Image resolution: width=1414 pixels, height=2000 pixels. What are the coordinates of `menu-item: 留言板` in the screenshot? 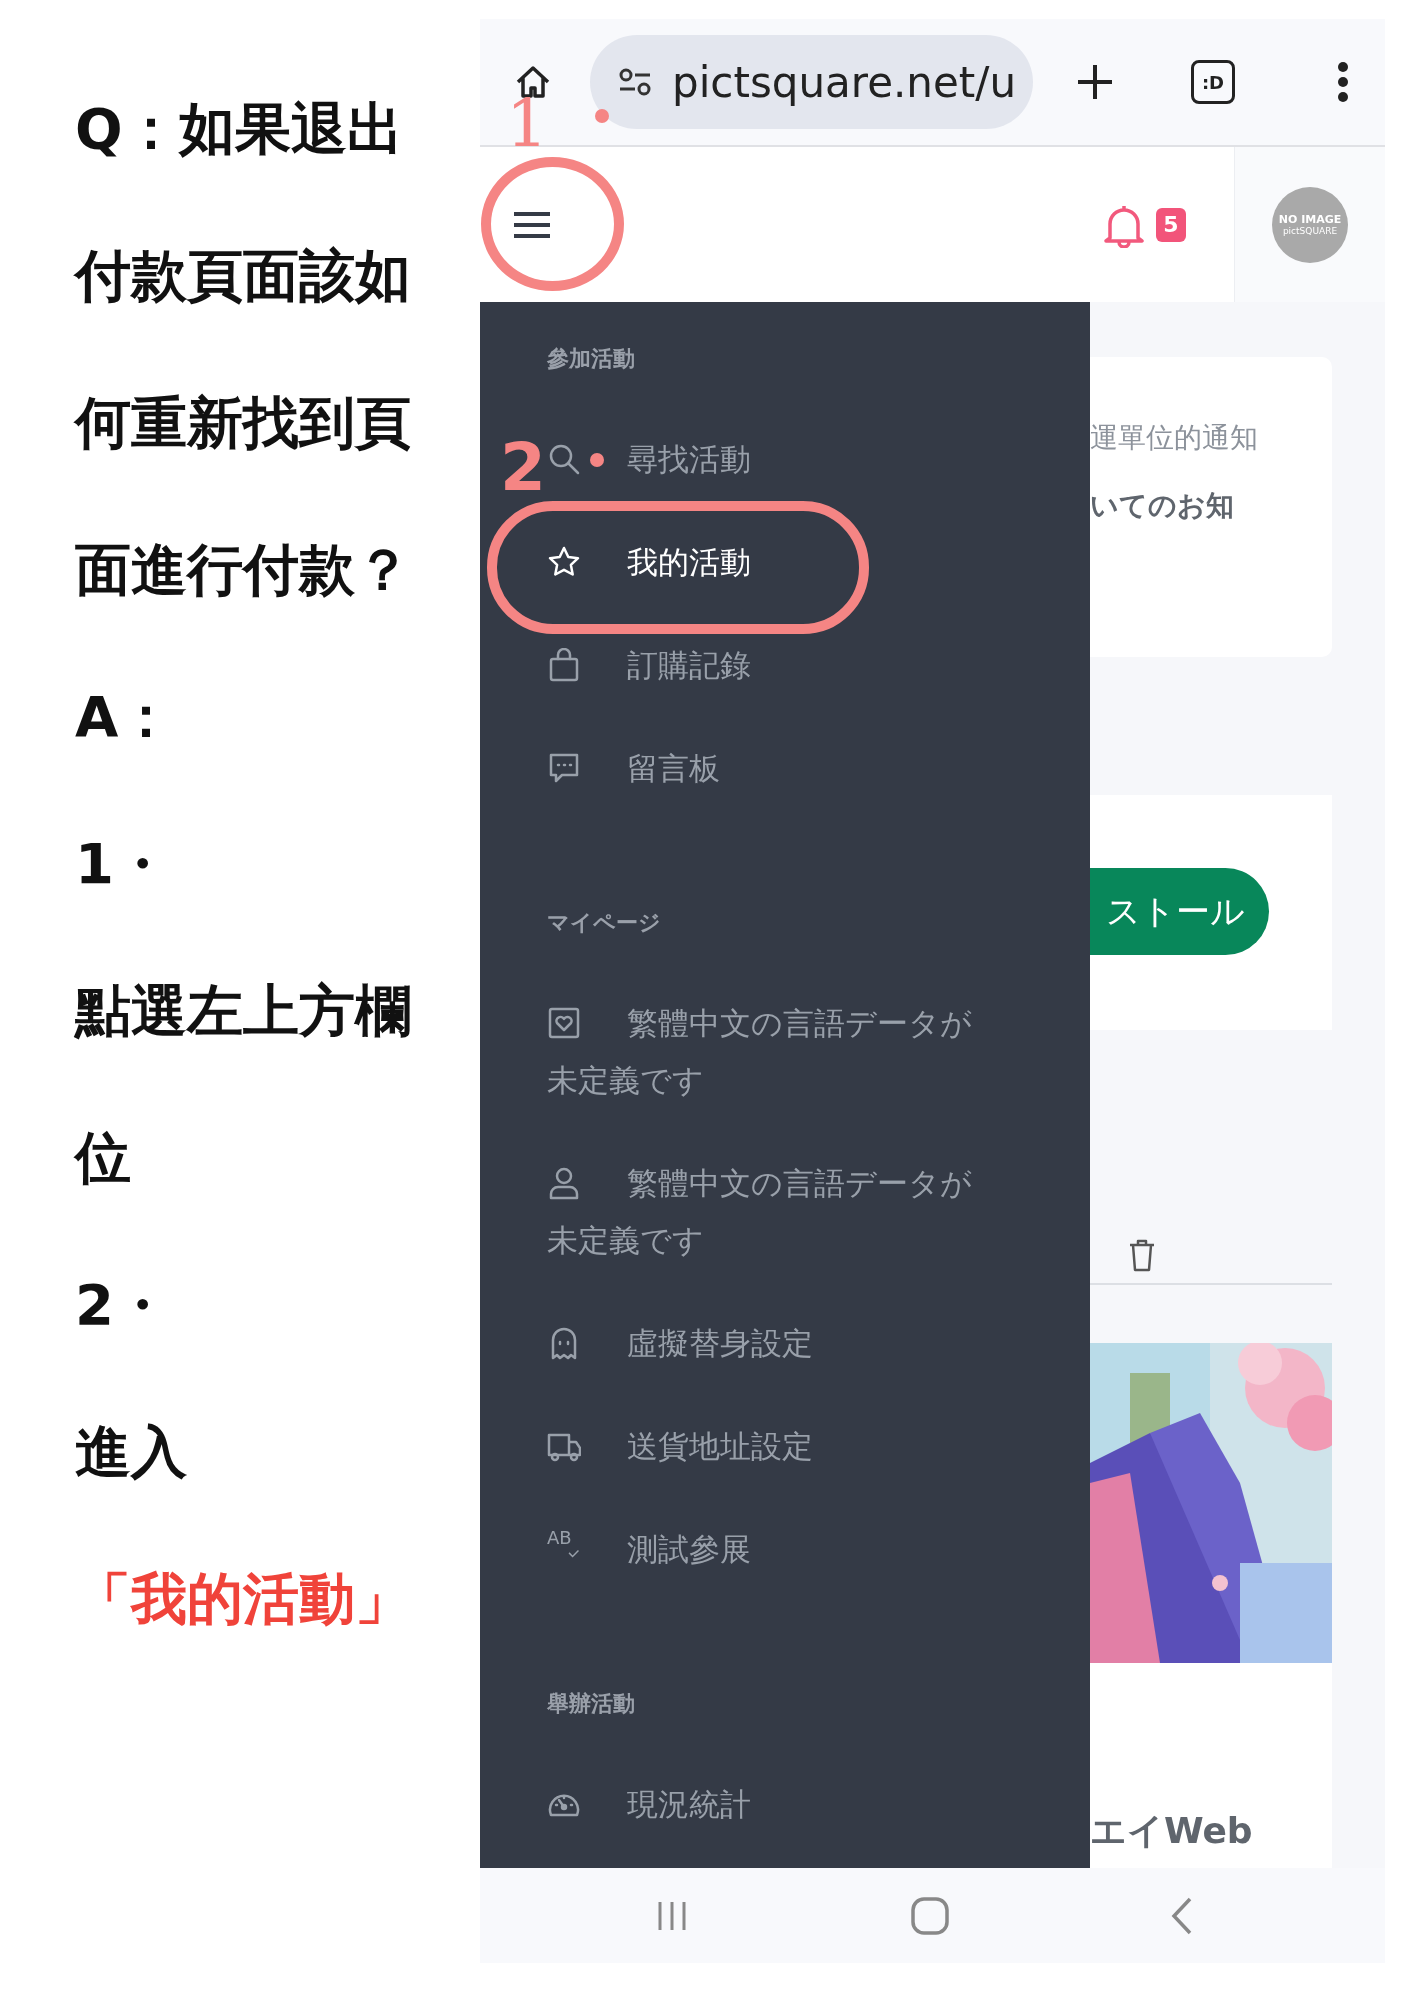 It's located at (767, 768).